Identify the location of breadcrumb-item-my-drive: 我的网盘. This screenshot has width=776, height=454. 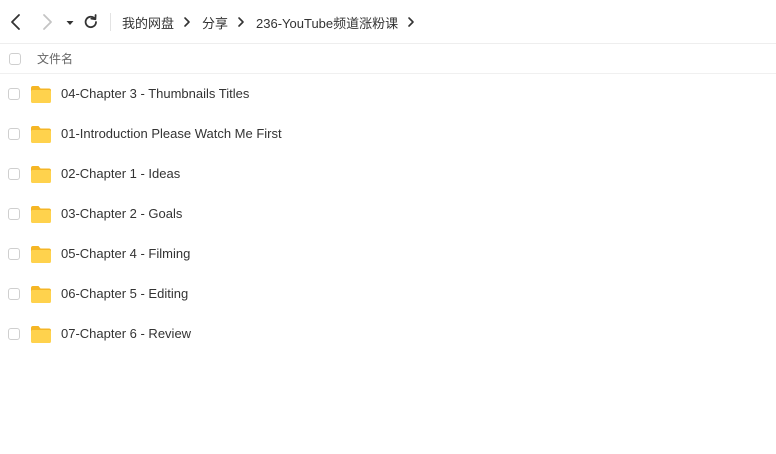
(148, 22).